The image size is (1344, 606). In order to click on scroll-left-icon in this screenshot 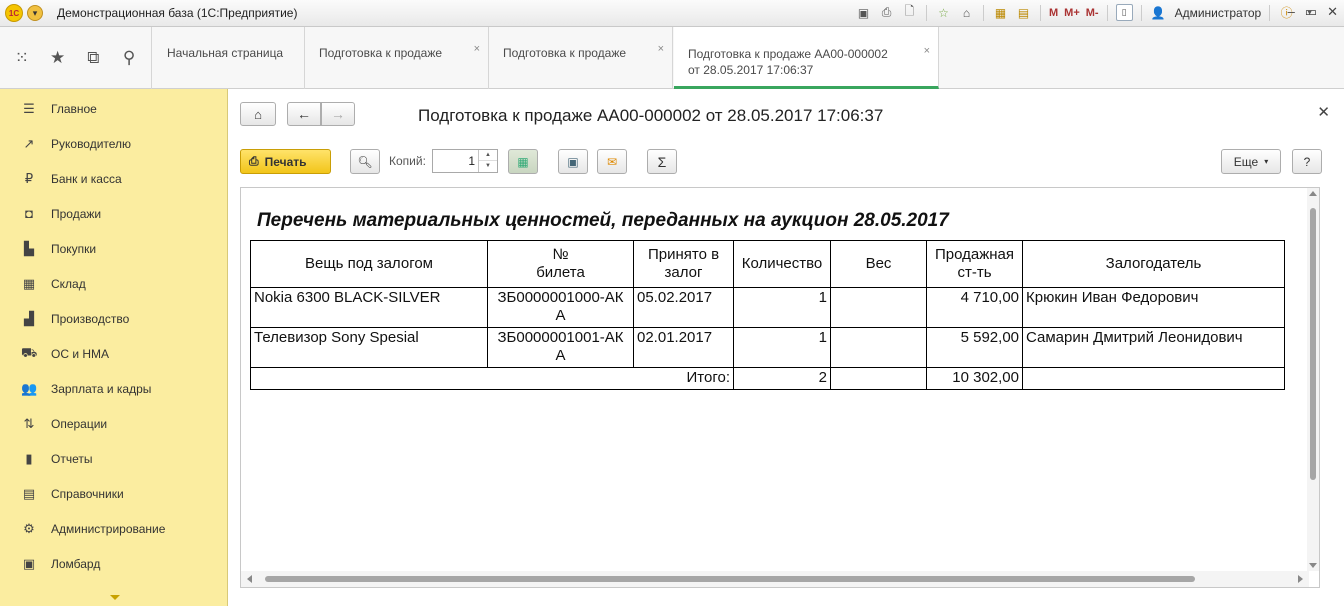, I will do `click(249, 579)`.